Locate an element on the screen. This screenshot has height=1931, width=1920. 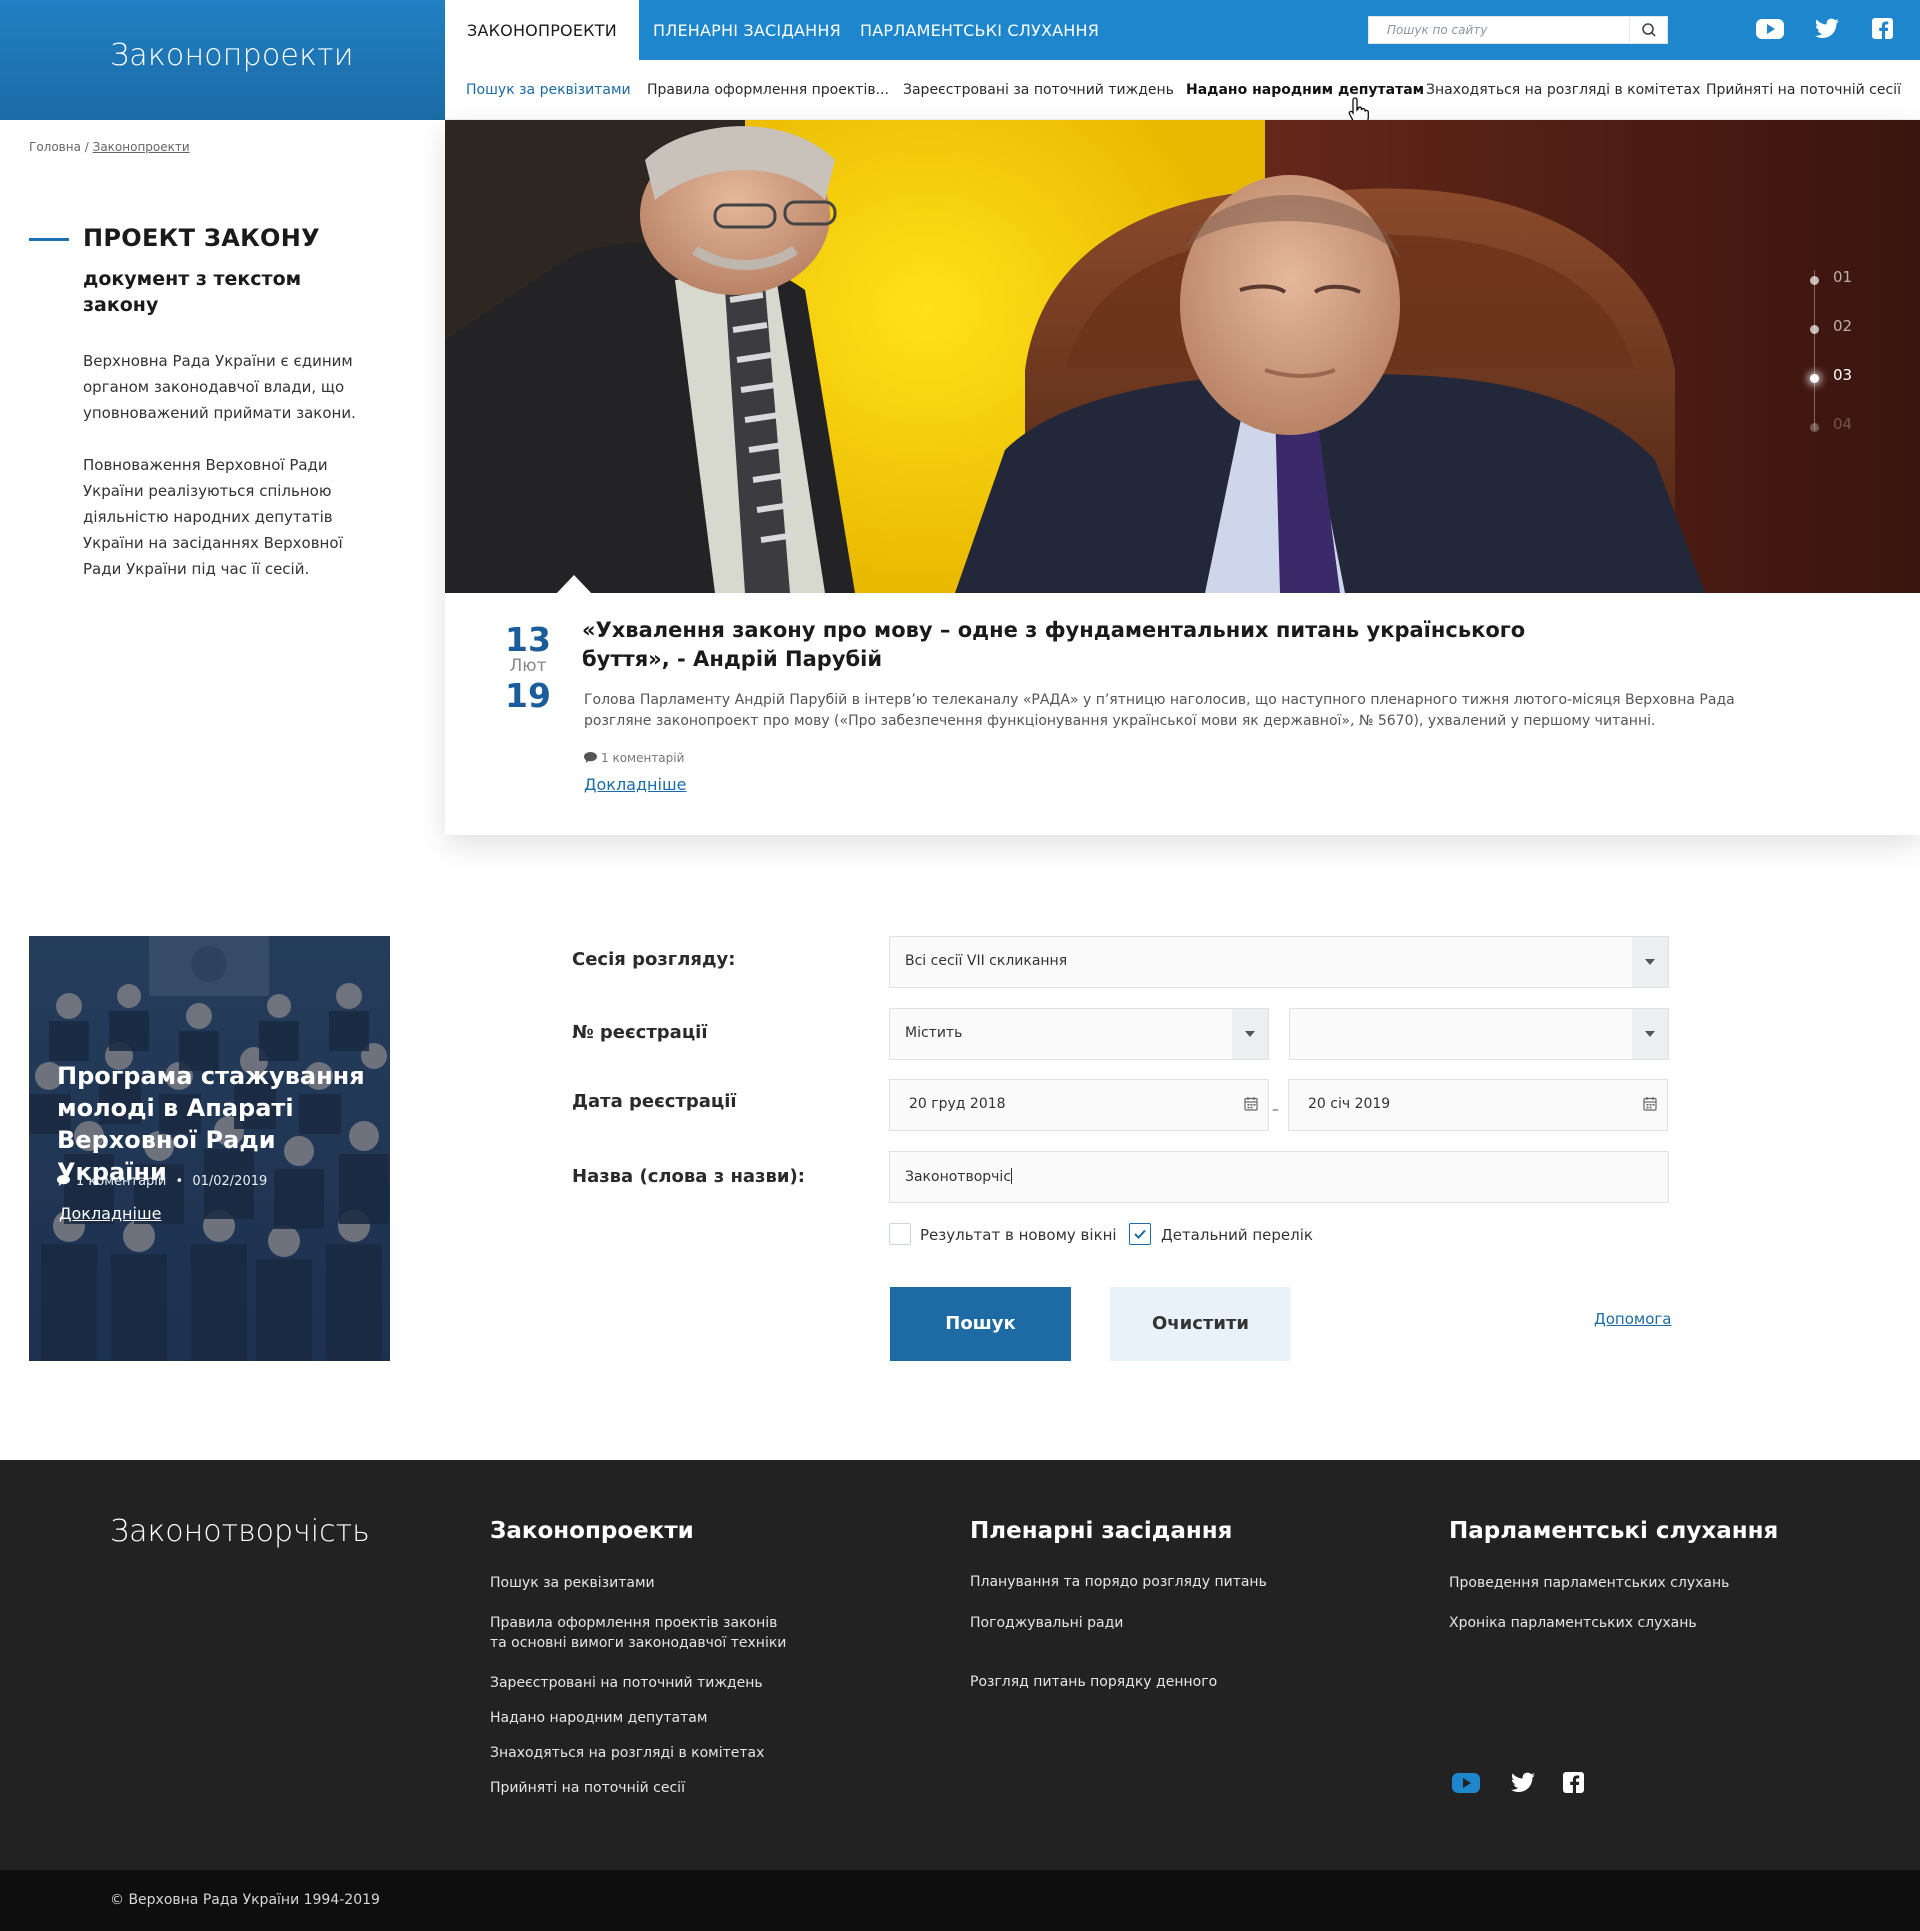
slider-pagination: 01 02 03 04 is located at coordinates (1835, 410).